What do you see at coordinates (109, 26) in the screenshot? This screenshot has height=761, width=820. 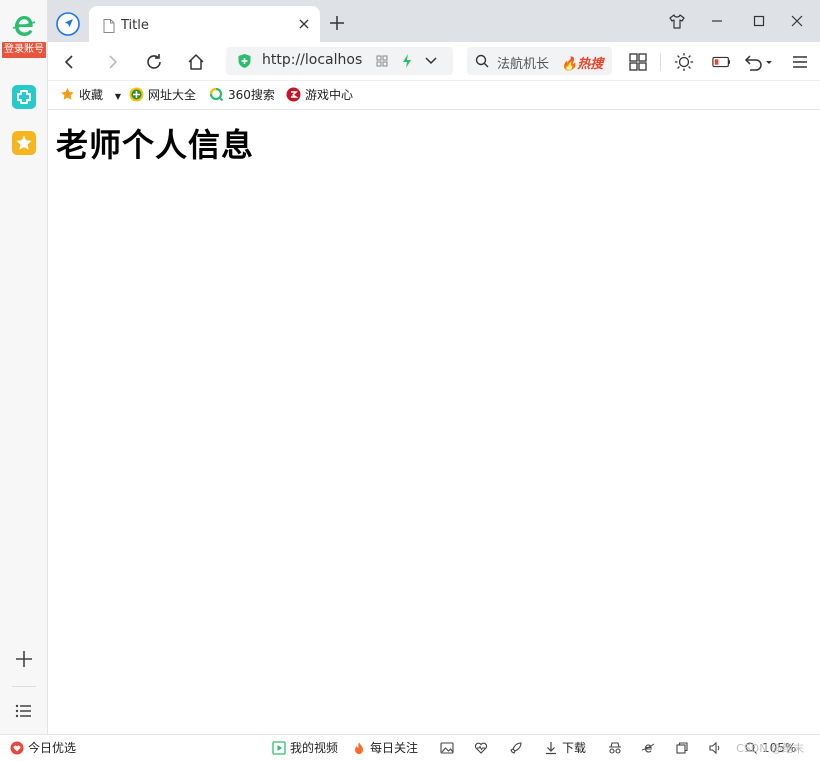 I see `document-icon` at bounding box center [109, 26].